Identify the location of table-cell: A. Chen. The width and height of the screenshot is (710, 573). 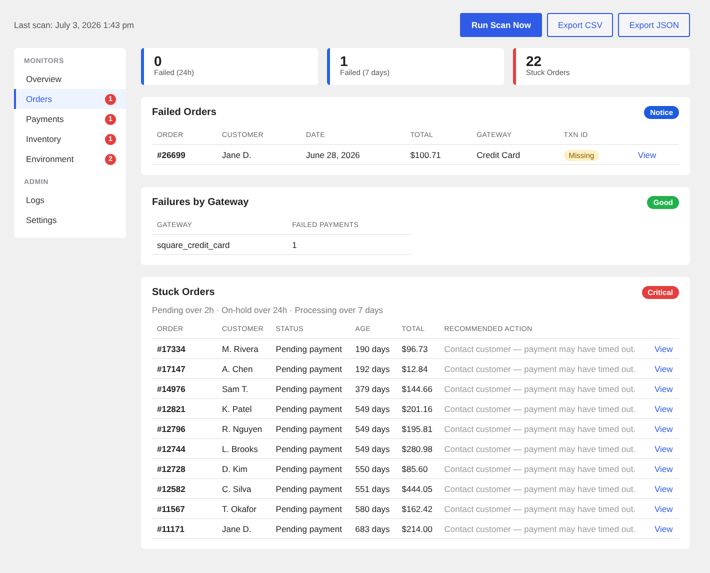
(237, 369).